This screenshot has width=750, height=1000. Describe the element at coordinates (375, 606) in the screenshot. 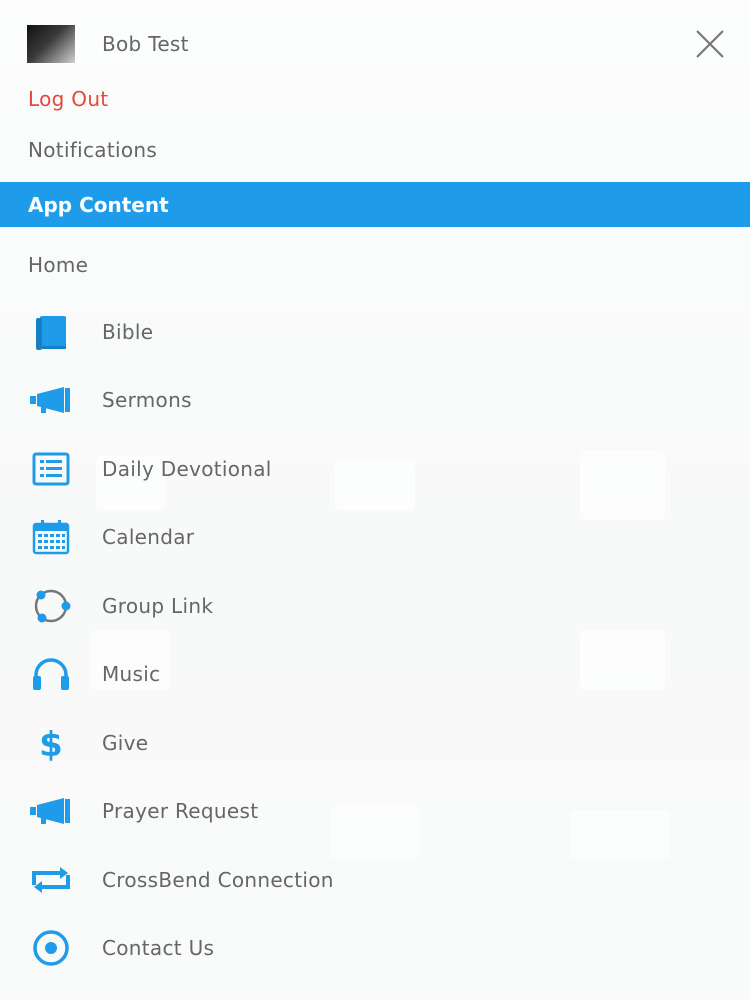

I see `menu-item-group-link: Group Link` at that location.